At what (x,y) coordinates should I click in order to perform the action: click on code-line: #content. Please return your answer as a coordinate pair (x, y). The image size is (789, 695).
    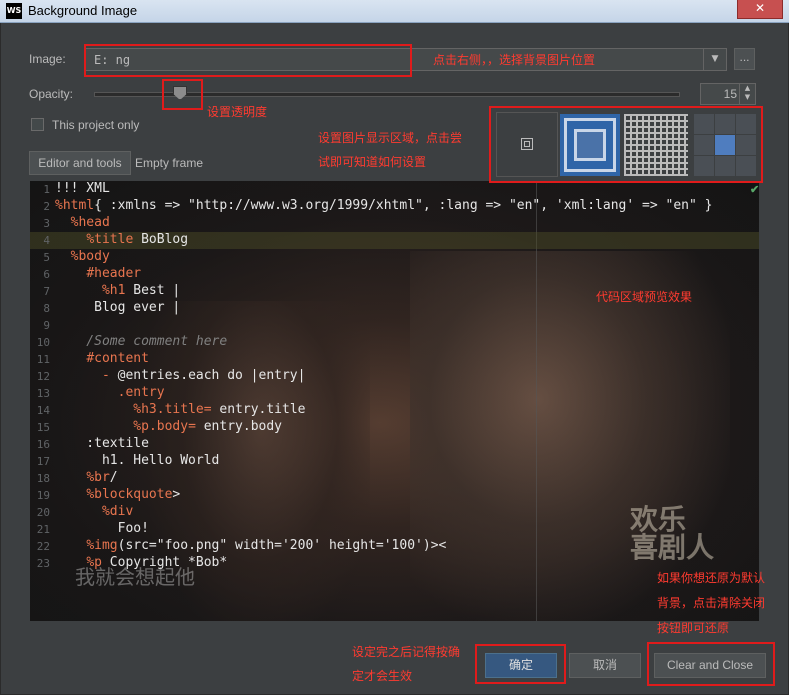
    Looking at the image, I should click on (117, 358).